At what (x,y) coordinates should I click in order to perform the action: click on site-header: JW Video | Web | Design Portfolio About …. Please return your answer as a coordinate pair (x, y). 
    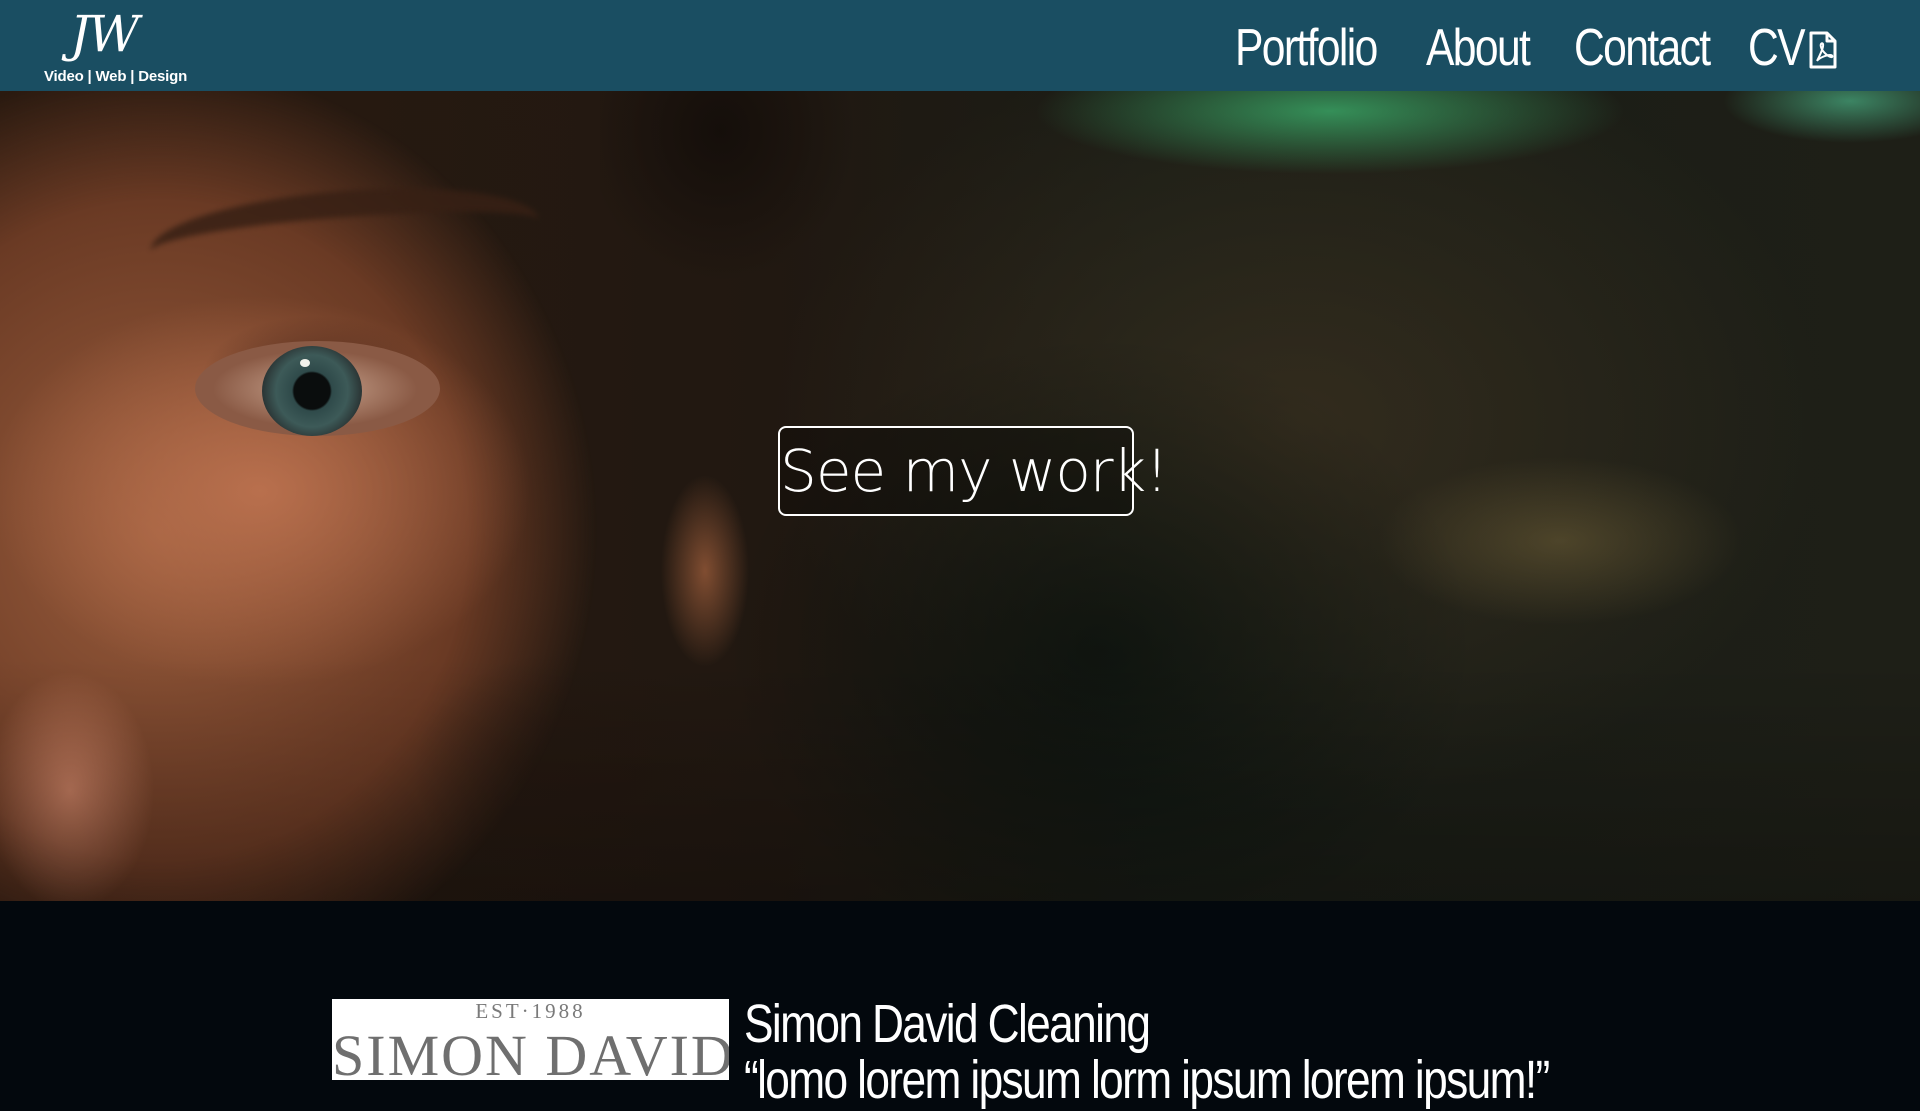
    Looking at the image, I should click on (960, 45).